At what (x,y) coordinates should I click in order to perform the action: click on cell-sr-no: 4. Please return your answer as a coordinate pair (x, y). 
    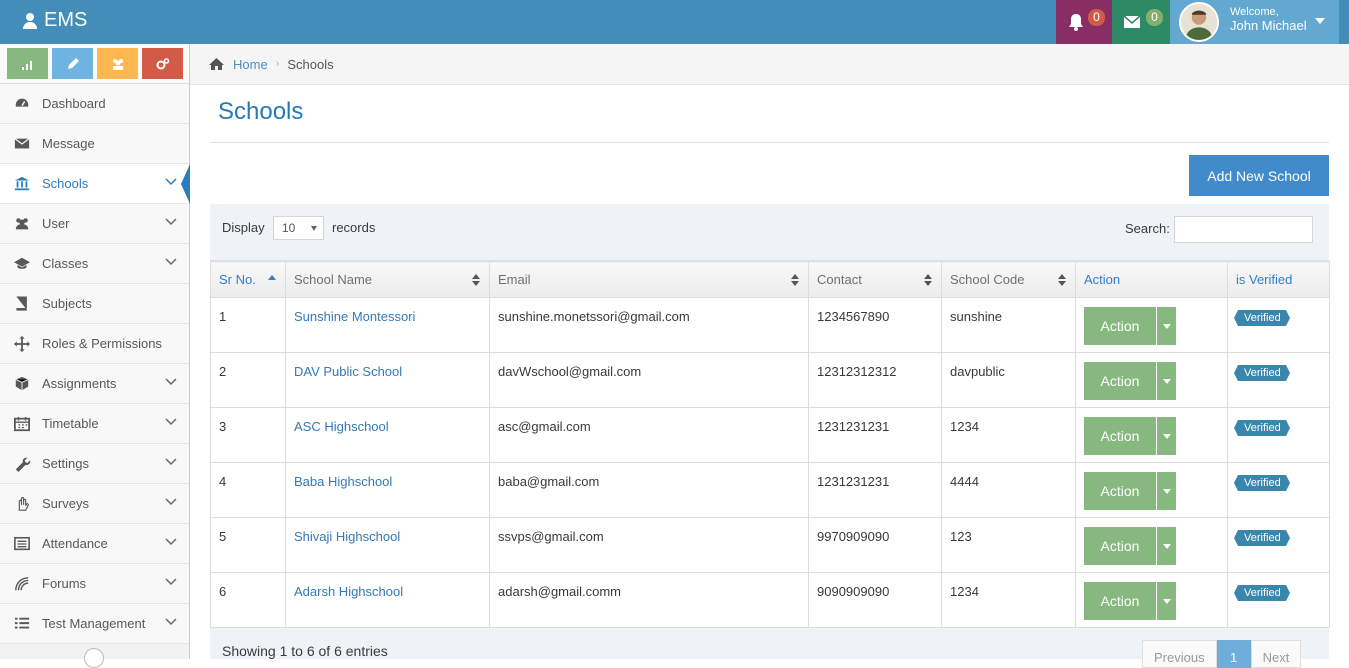
    Looking at the image, I should click on (248, 490).